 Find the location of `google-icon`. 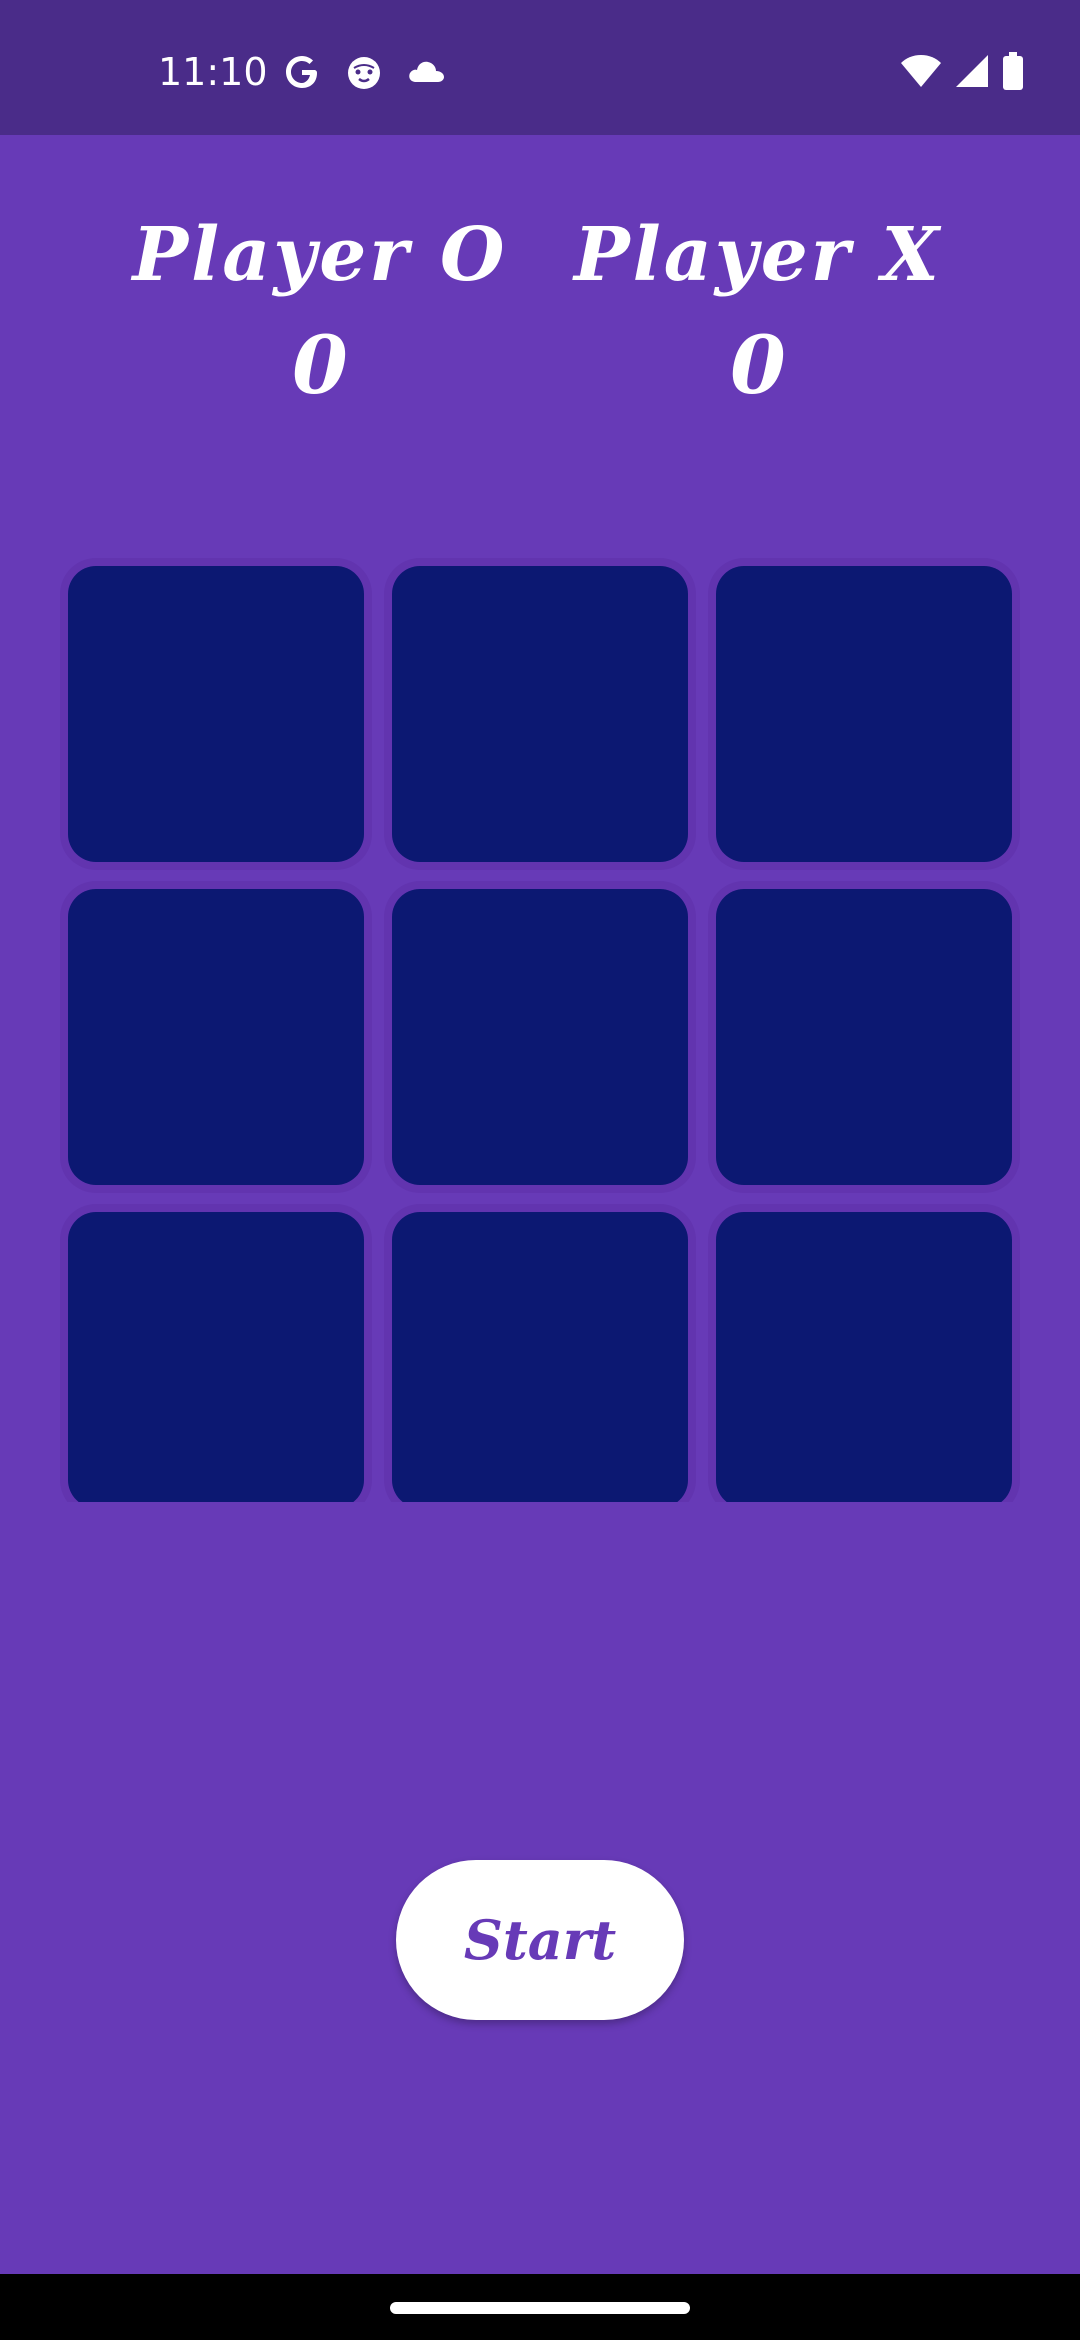

google-icon is located at coordinates (301, 72).